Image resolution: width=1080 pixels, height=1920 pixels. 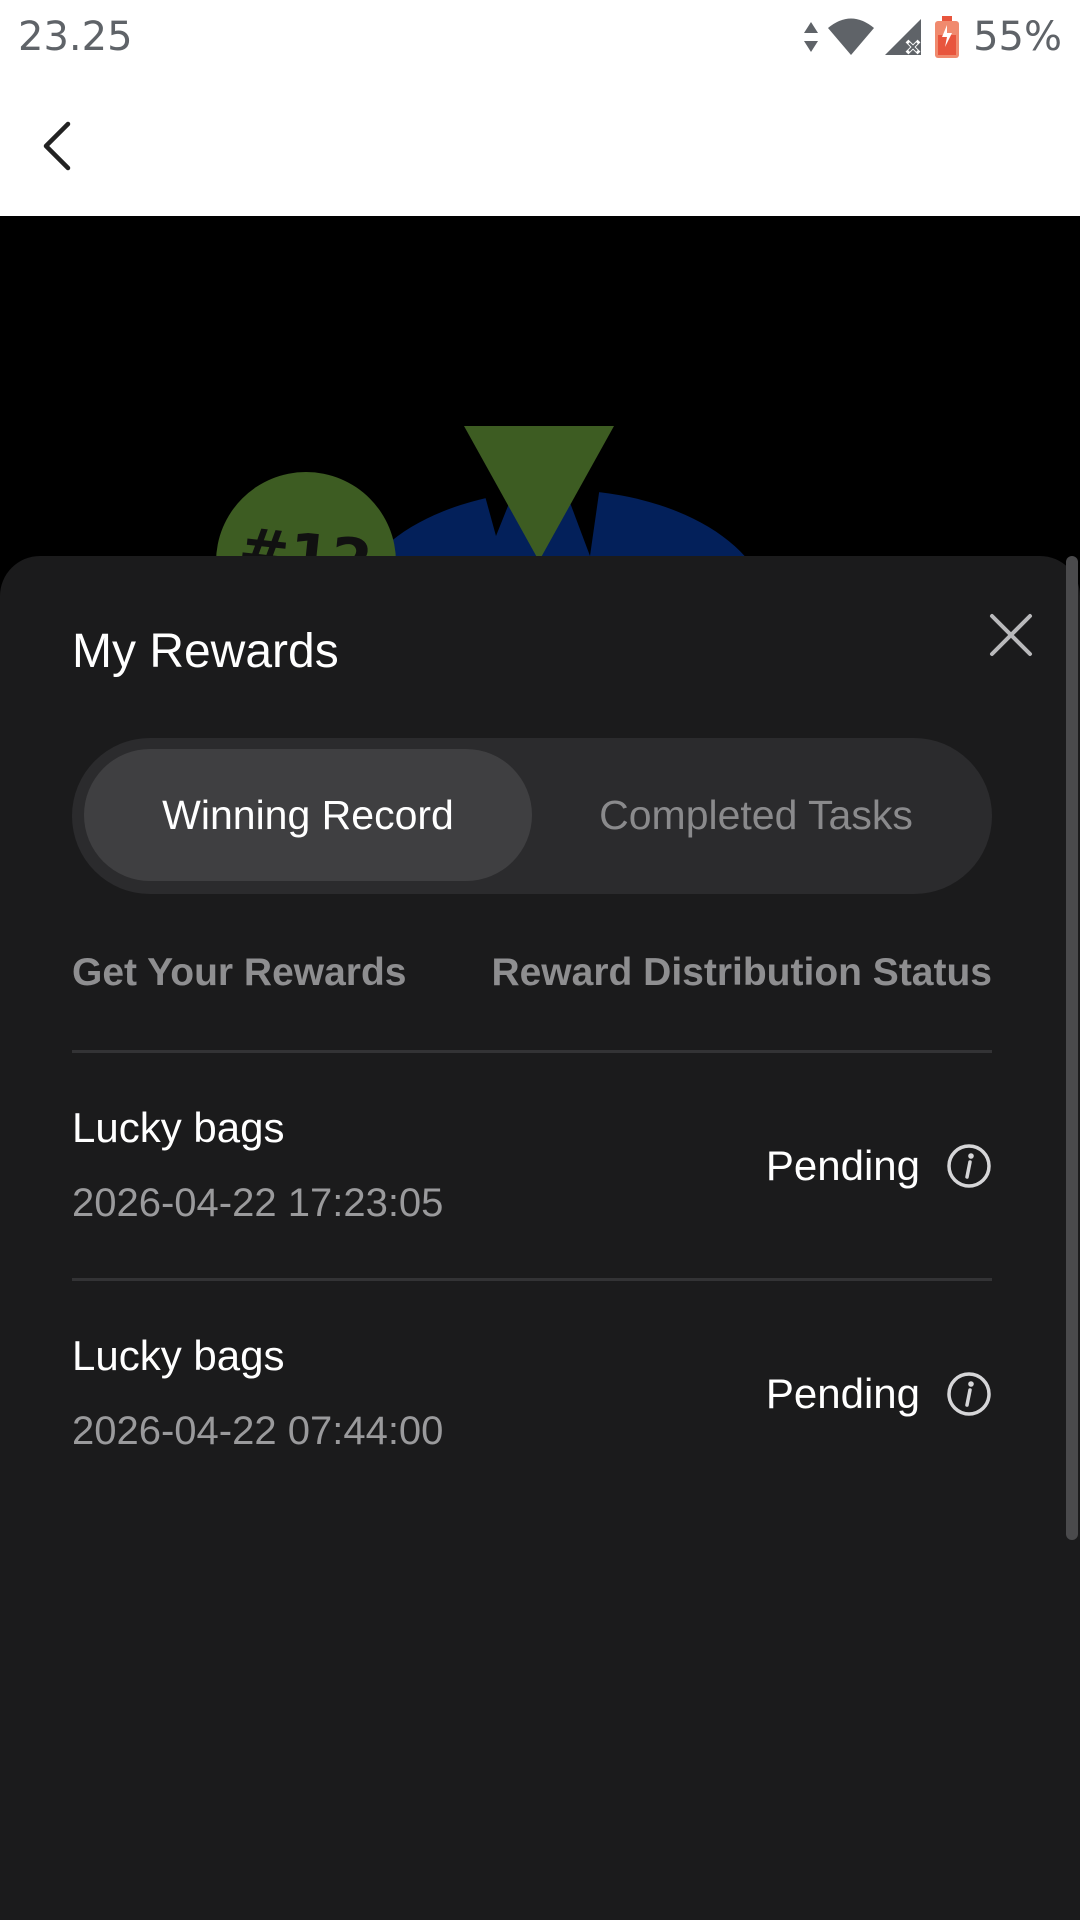 I want to click on tab-winning-record: Winning Record, so click(x=308, y=815).